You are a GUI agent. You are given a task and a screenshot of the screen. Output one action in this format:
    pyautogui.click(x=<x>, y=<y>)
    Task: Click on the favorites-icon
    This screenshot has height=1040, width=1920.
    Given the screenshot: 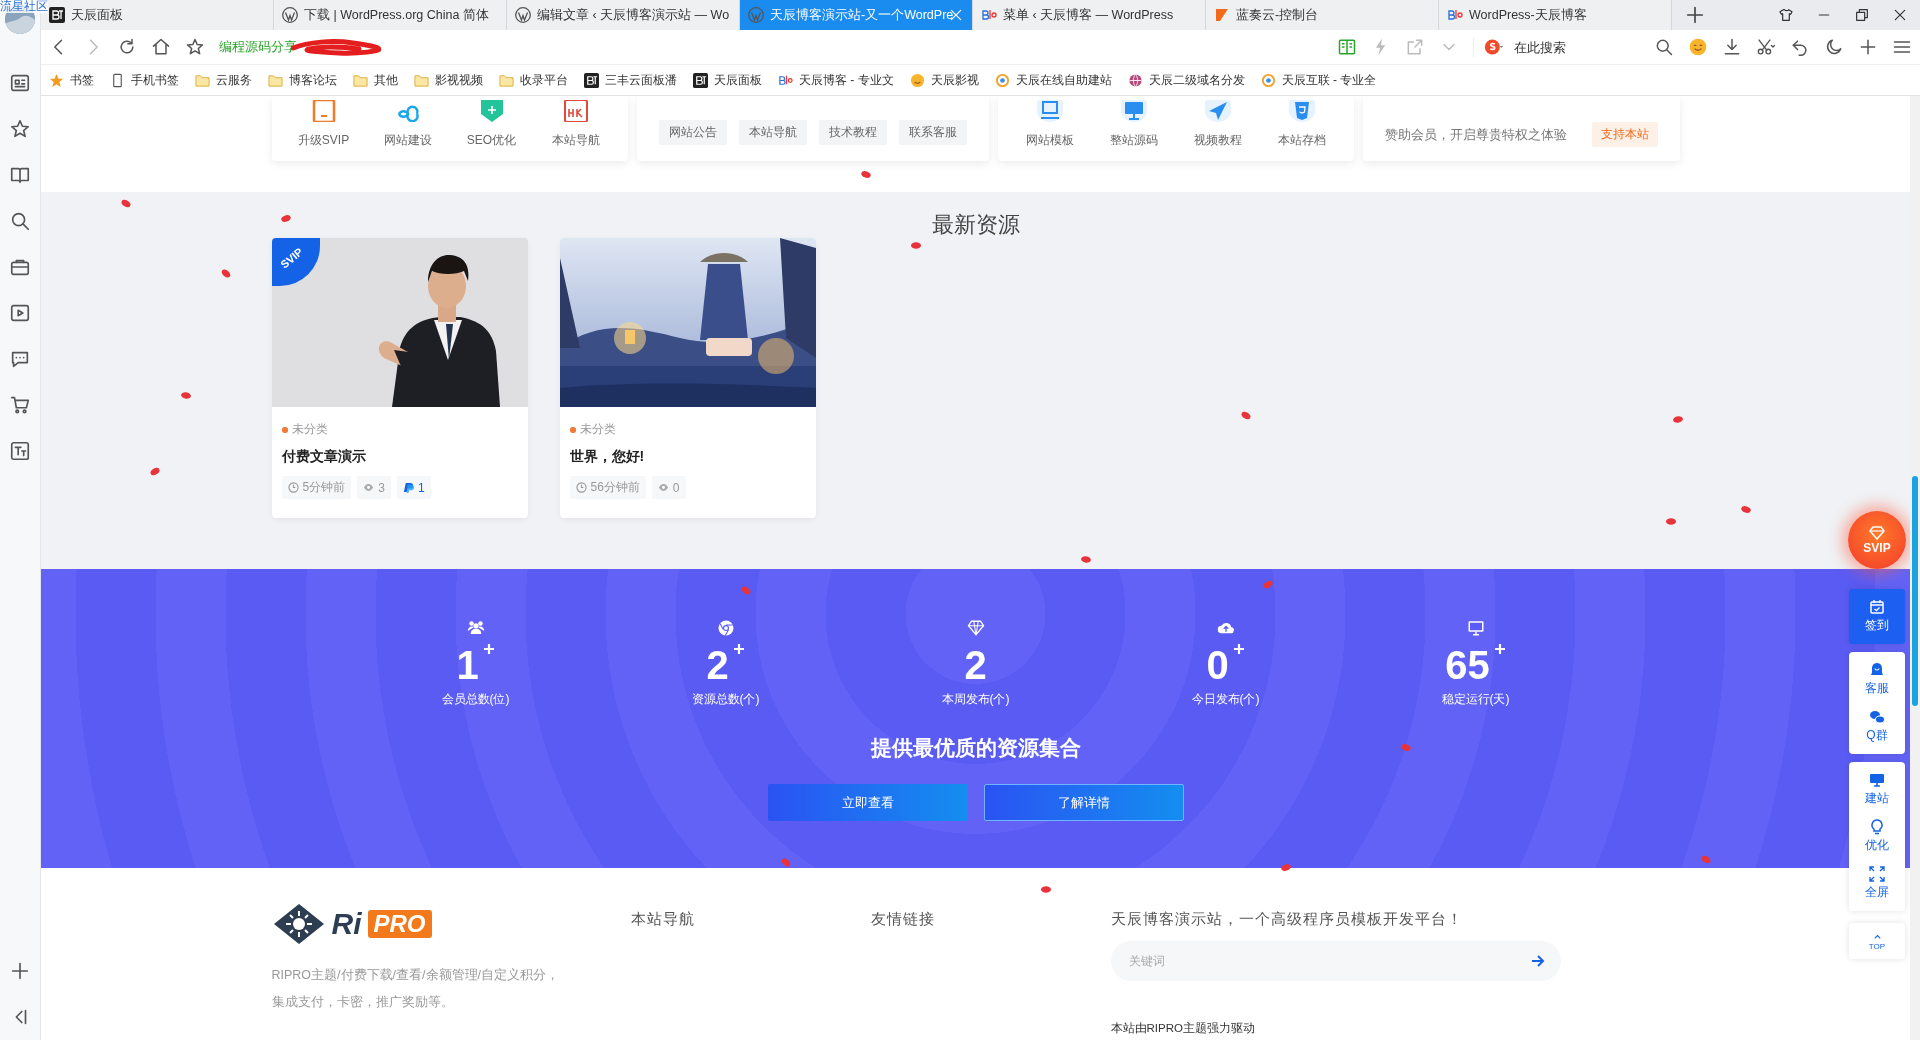 What is the action you would take?
    pyautogui.click(x=20, y=129)
    